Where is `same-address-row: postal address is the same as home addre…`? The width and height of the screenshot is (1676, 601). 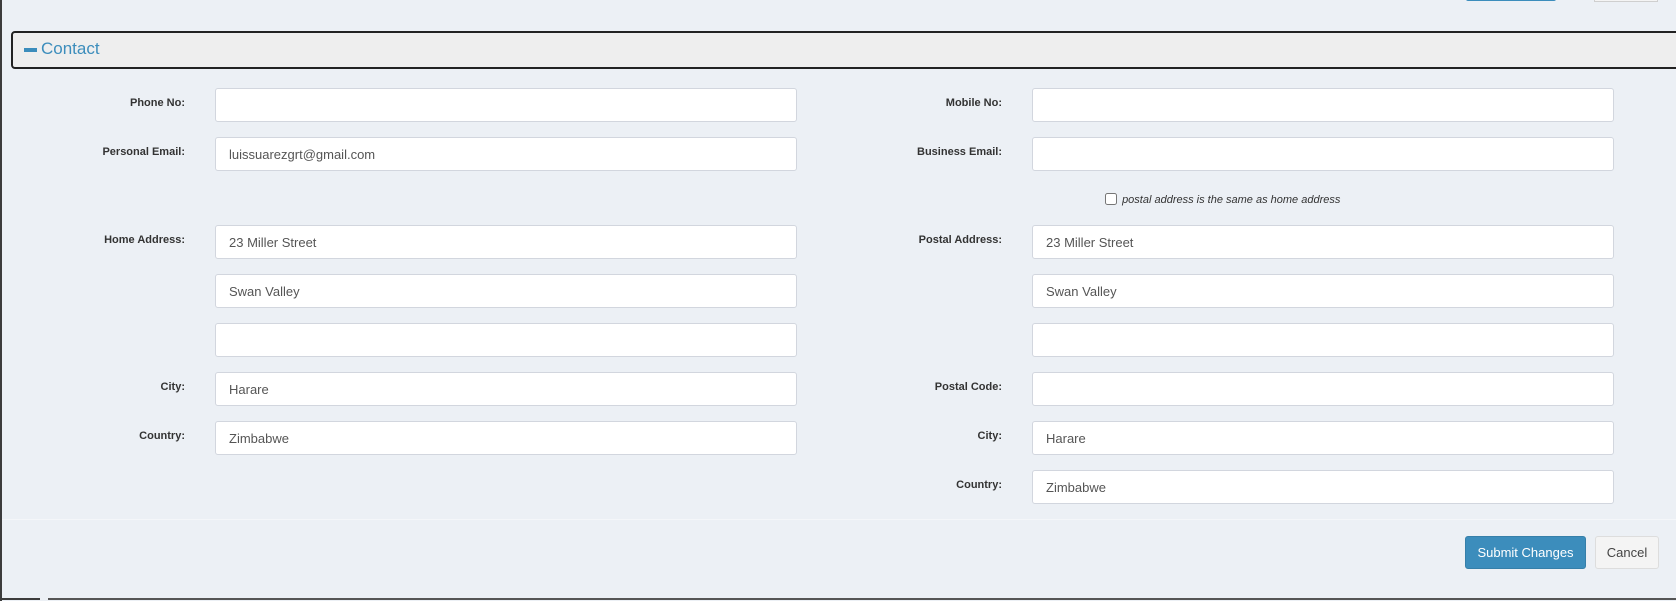
same-address-row: postal address is the same as home addre… is located at coordinates (1222, 199).